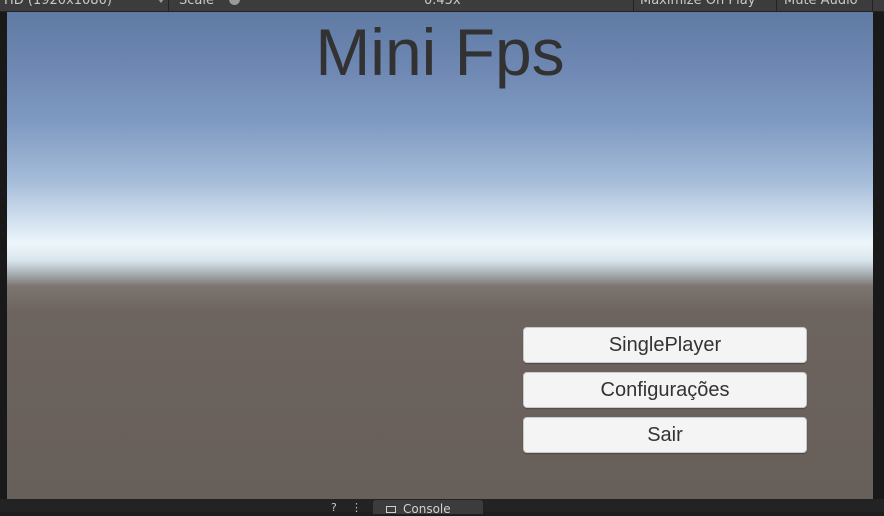 The width and height of the screenshot is (884, 516). What do you see at coordinates (665, 390) in the screenshot?
I see `settings-button: Configurações` at bounding box center [665, 390].